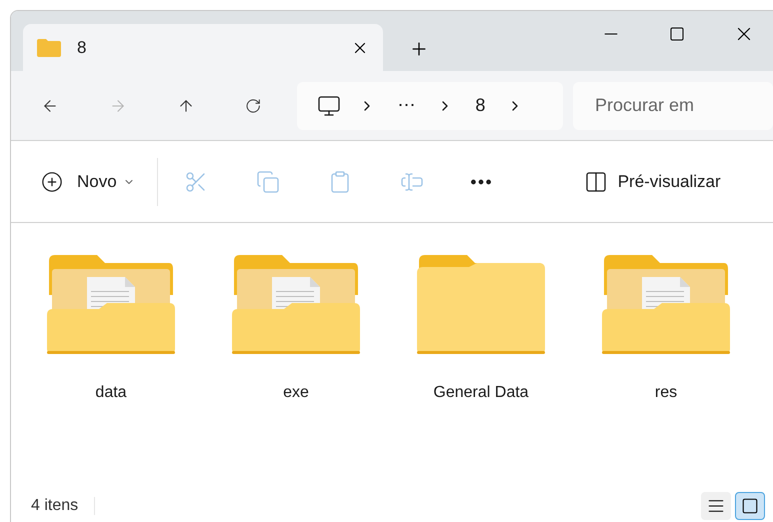  Describe the element at coordinates (666, 393) in the screenshot. I see `folder-name: res` at that location.